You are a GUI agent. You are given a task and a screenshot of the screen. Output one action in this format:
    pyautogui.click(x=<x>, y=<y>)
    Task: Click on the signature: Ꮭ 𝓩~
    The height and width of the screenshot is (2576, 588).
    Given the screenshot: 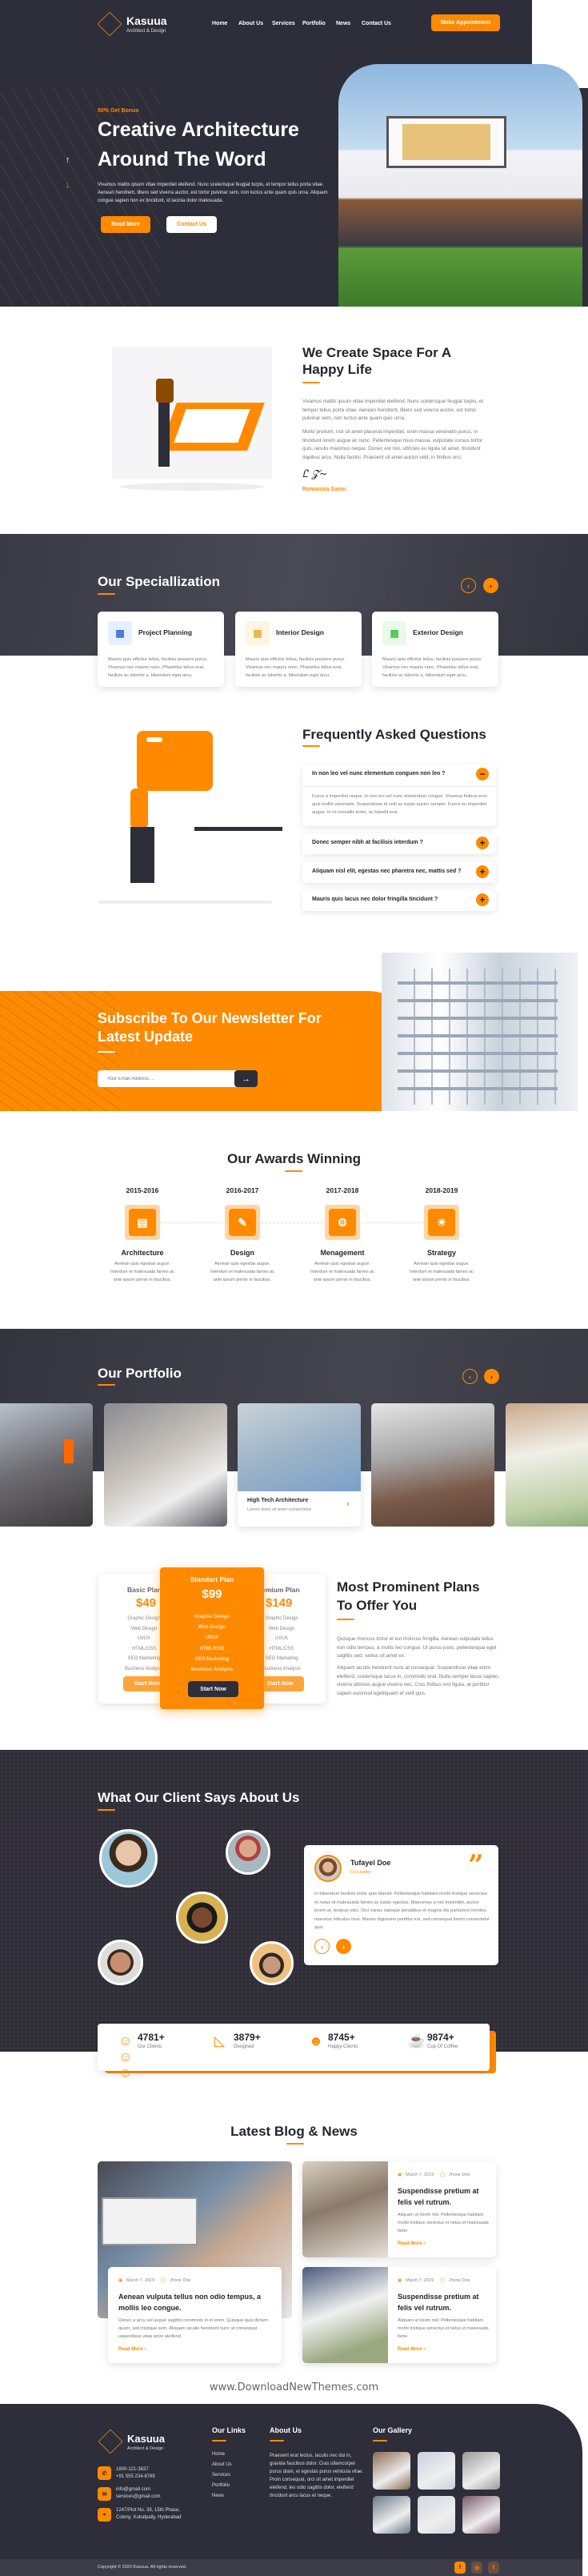 What is the action you would take?
    pyautogui.click(x=315, y=474)
    